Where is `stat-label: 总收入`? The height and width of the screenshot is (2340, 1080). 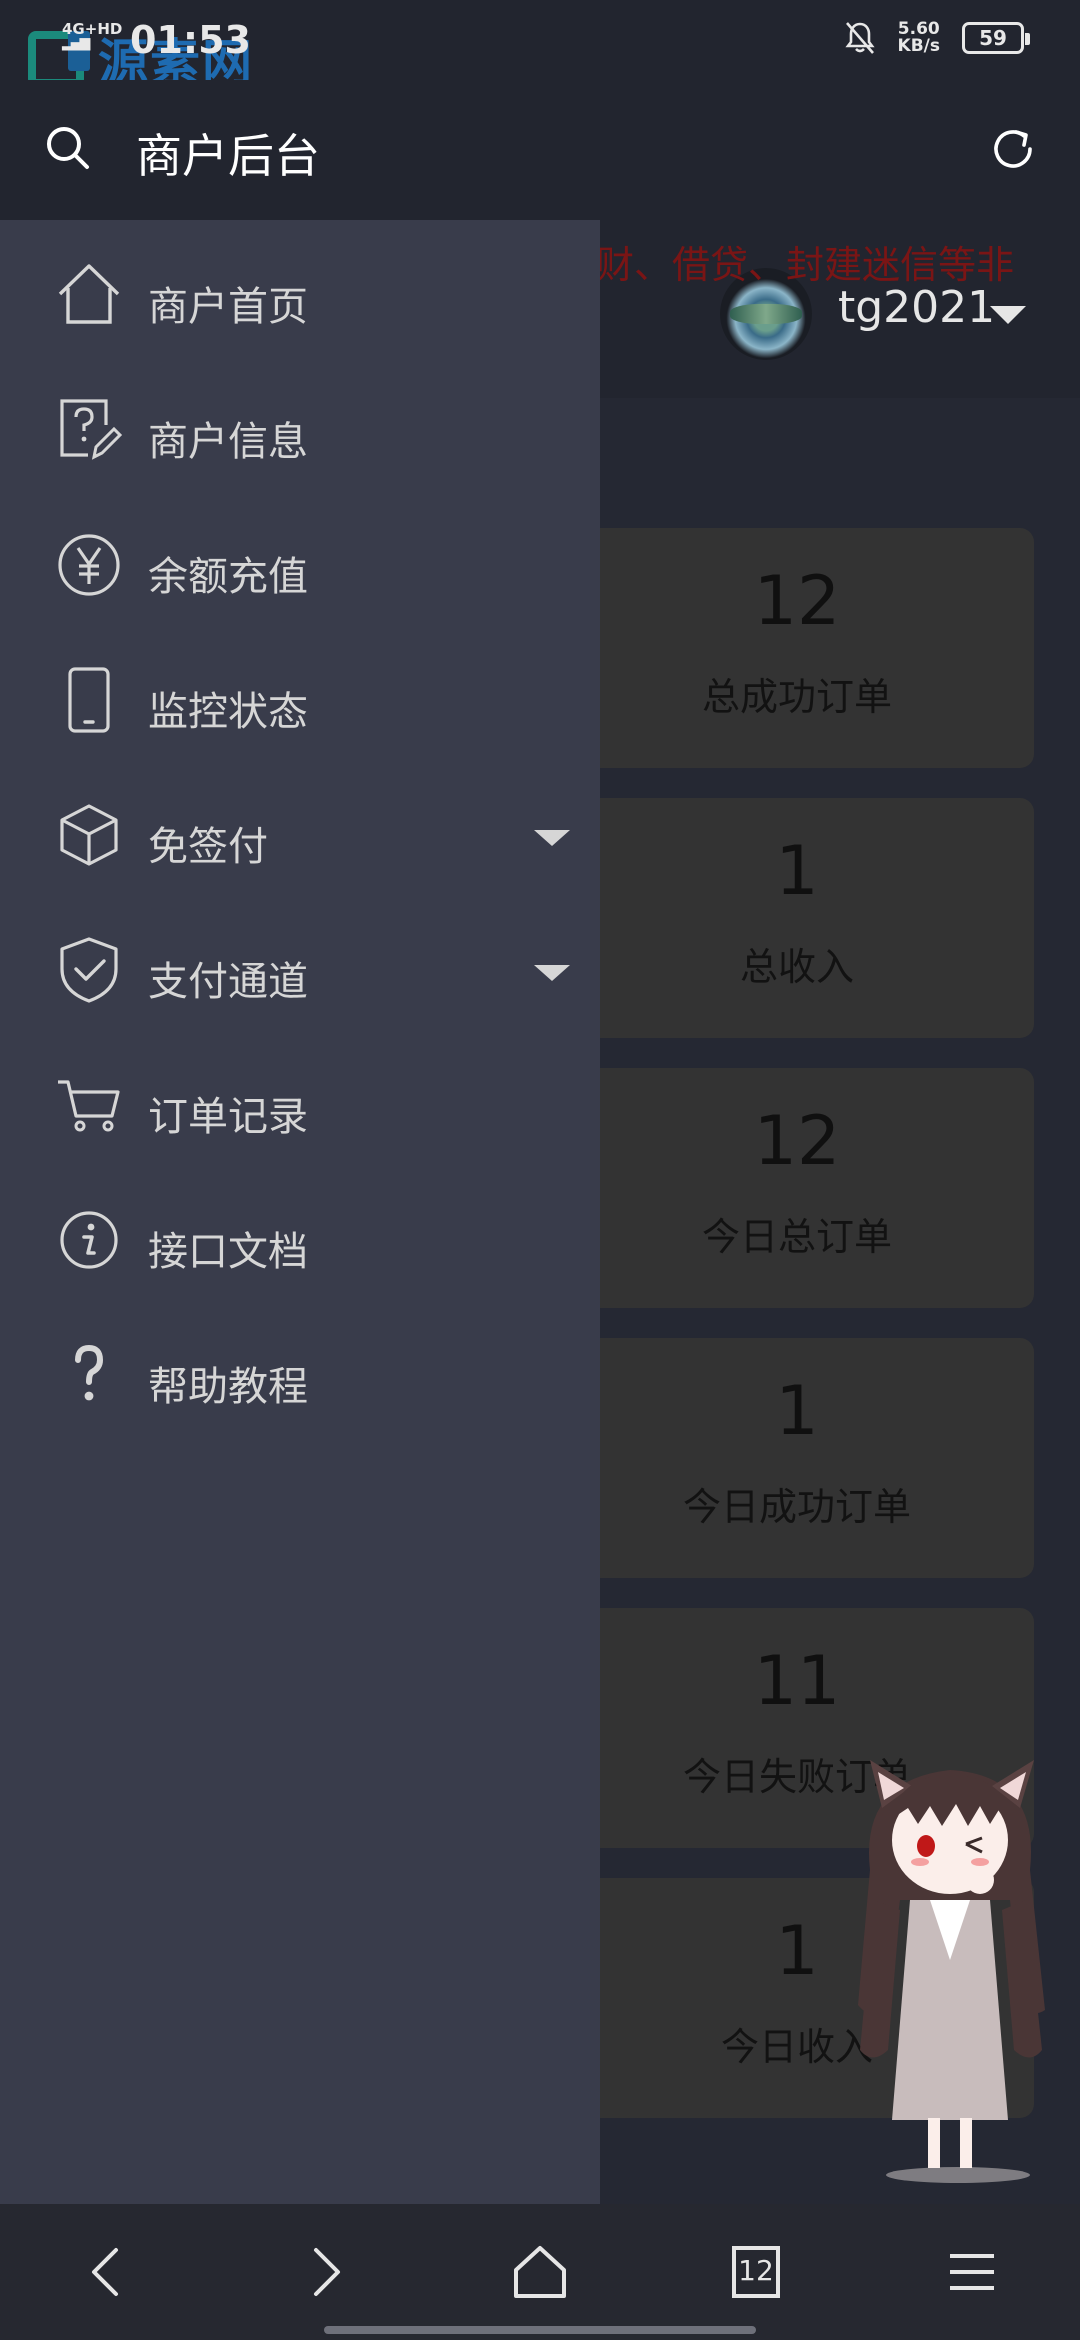 stat-label: 总收入 is located at coordinates (796, 967).